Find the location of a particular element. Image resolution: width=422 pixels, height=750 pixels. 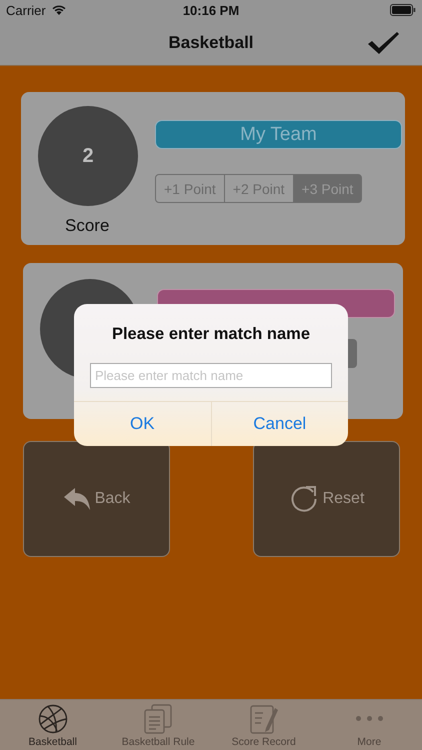

more-icon is located at coordinates (369, 718).